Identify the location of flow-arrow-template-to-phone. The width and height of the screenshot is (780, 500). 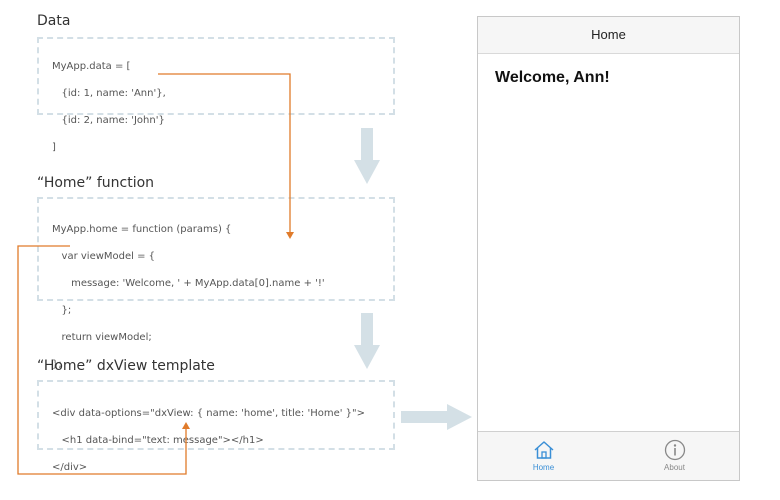
(436, 417).